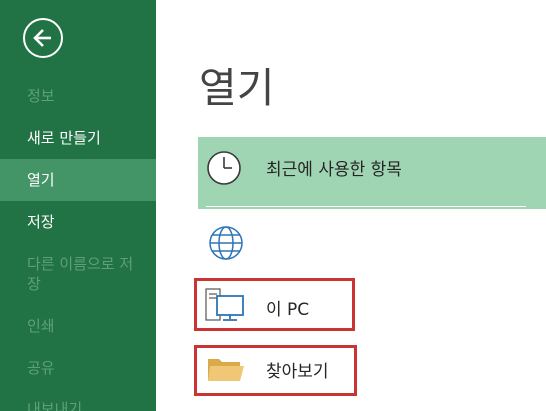 The width and height of the screenshot is (546, 411). I want to click on pc-icon, so click(224, 304).